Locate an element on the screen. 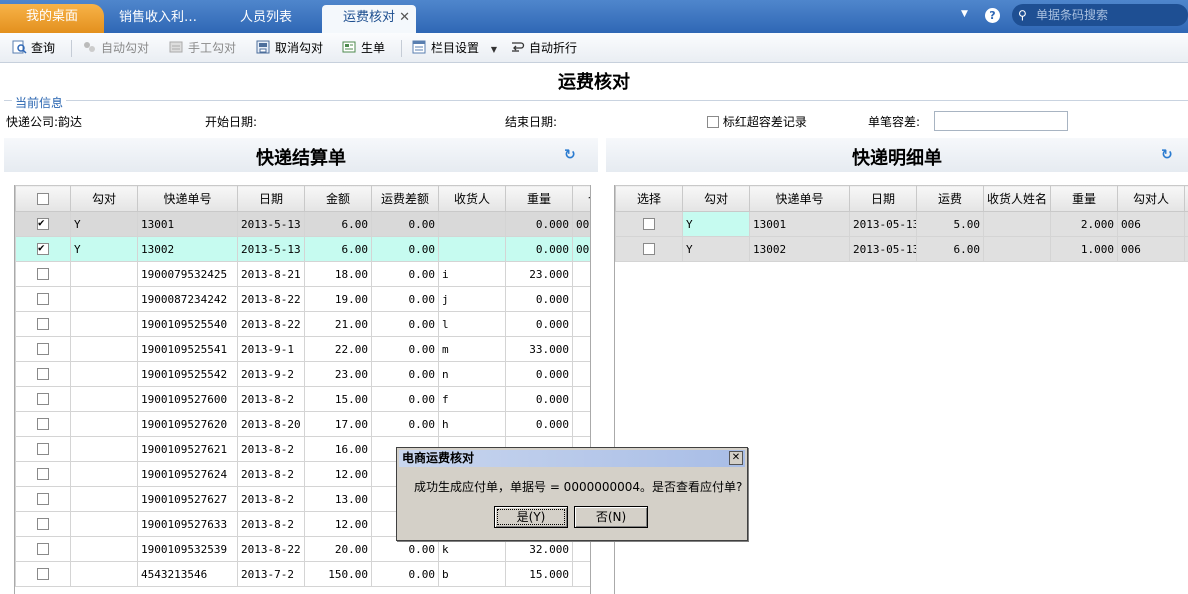 This screenshot has width=1188, height=594. table-row: 1900109527600 2013-8-2 15.00 0.00 f 0.000 is located at coordinates (302, 399).